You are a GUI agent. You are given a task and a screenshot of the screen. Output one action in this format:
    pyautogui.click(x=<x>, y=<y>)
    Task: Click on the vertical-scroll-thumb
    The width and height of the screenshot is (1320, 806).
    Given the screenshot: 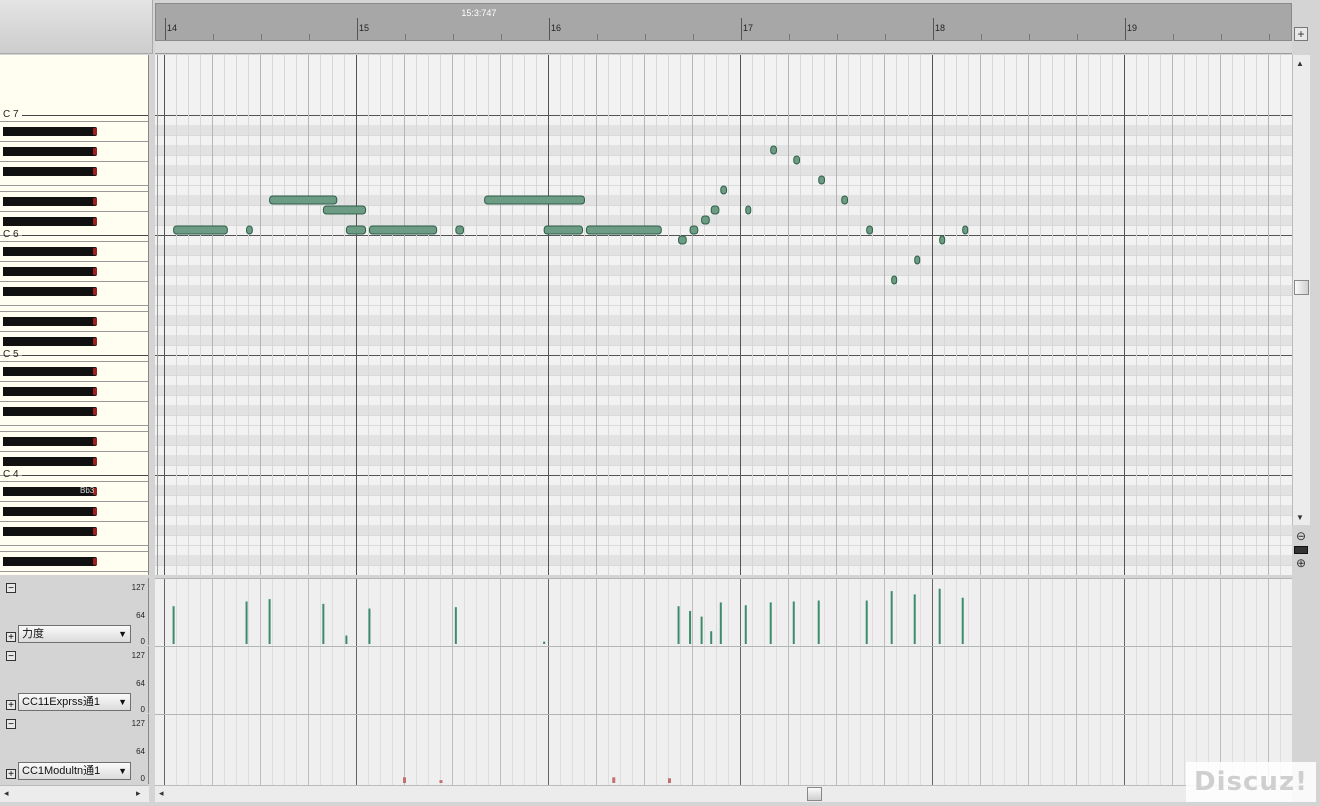 What is the action you would take?
    pyautogui.click(x=1301, y=287)
    